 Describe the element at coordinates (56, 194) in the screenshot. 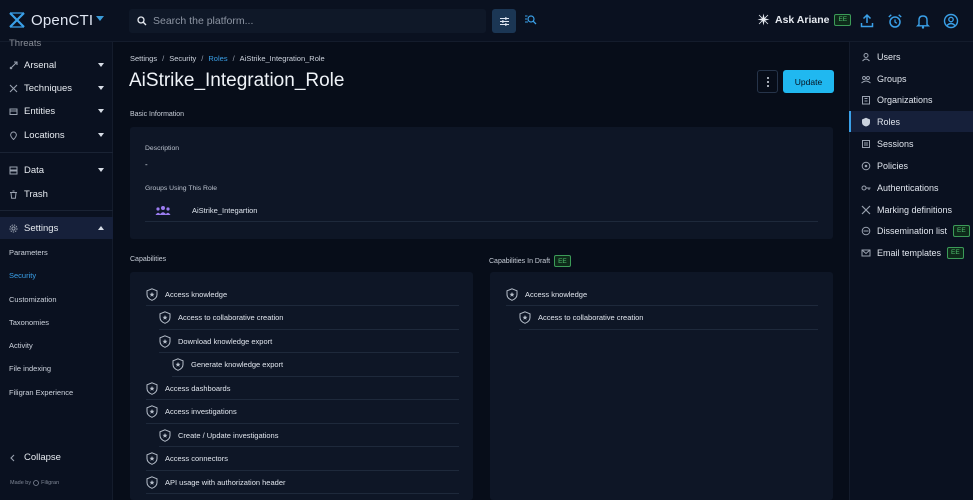

I see `sidebar-item-trash: Trash` at that location.